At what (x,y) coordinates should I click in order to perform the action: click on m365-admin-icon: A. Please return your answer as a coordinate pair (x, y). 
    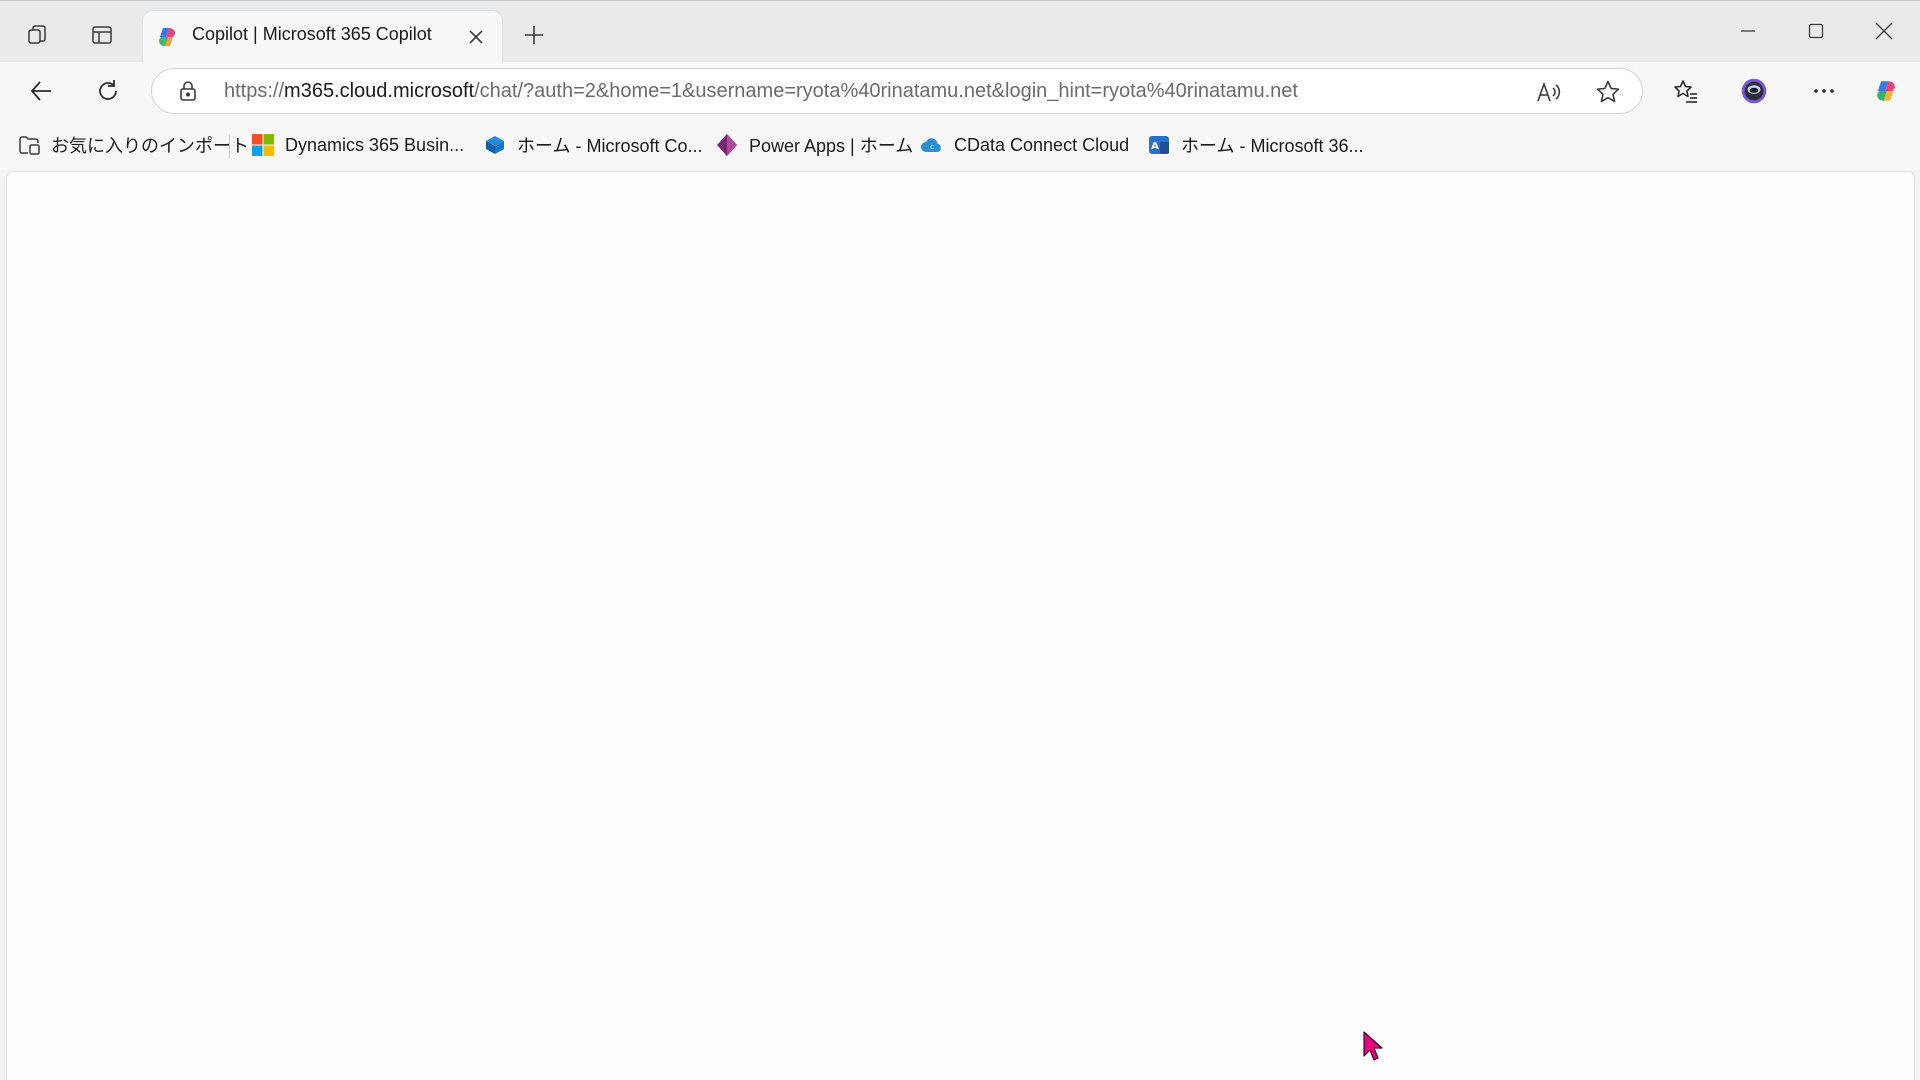
    Looking at the image, I should click on (1159, 145).